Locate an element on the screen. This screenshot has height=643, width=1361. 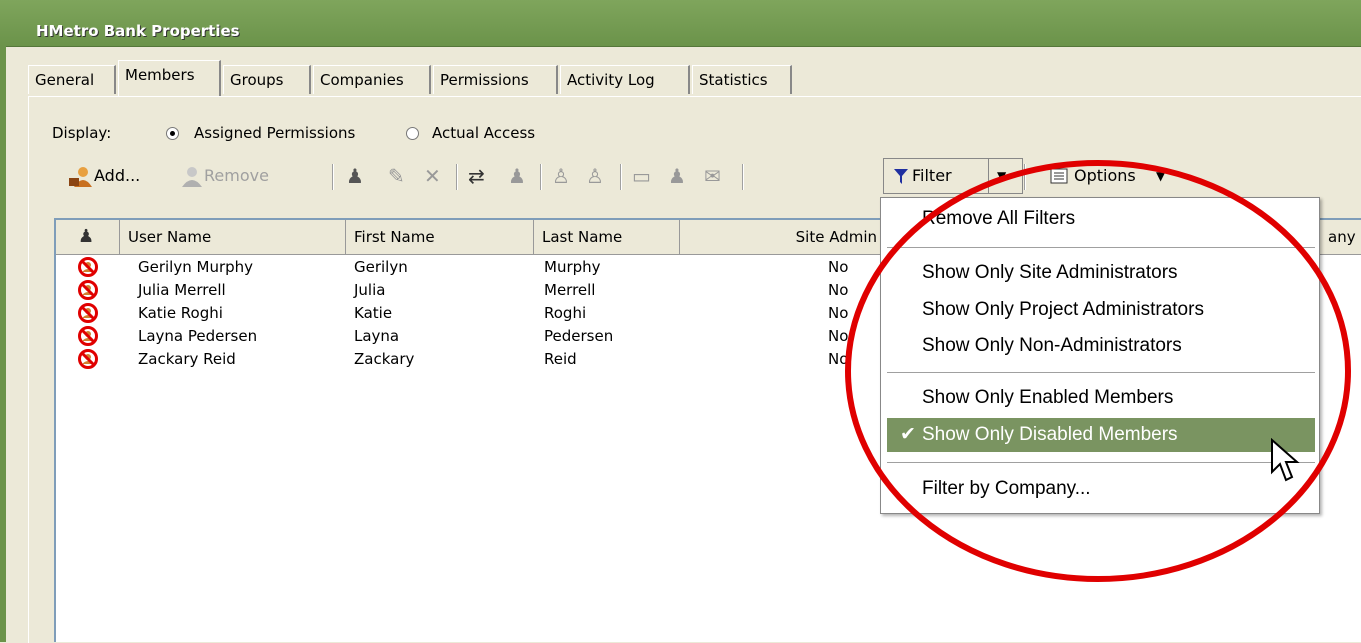
first-name-column-header: First Name is located at coordinates (440, 237).